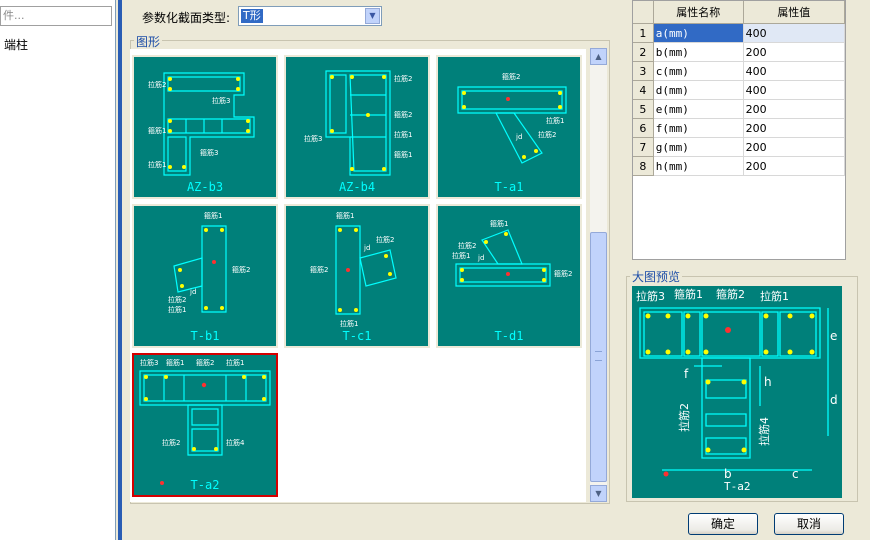 The height and width of the screenshot is (540, 870). What do you see at coordinates (643, 166) in the screenshot?
I see `row-index: 8` at bounding box center [643, 166].